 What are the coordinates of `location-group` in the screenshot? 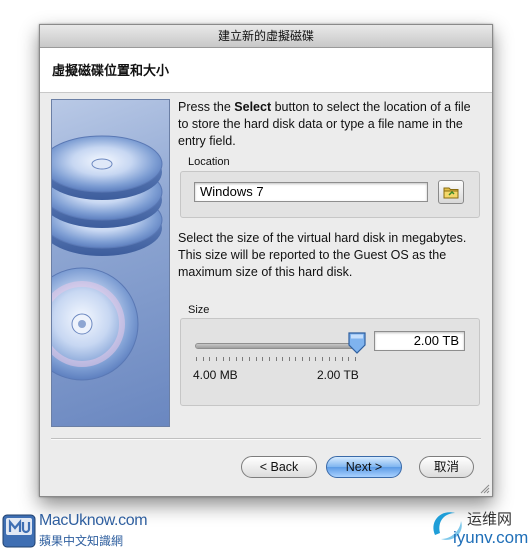 It's located at (330, 194).